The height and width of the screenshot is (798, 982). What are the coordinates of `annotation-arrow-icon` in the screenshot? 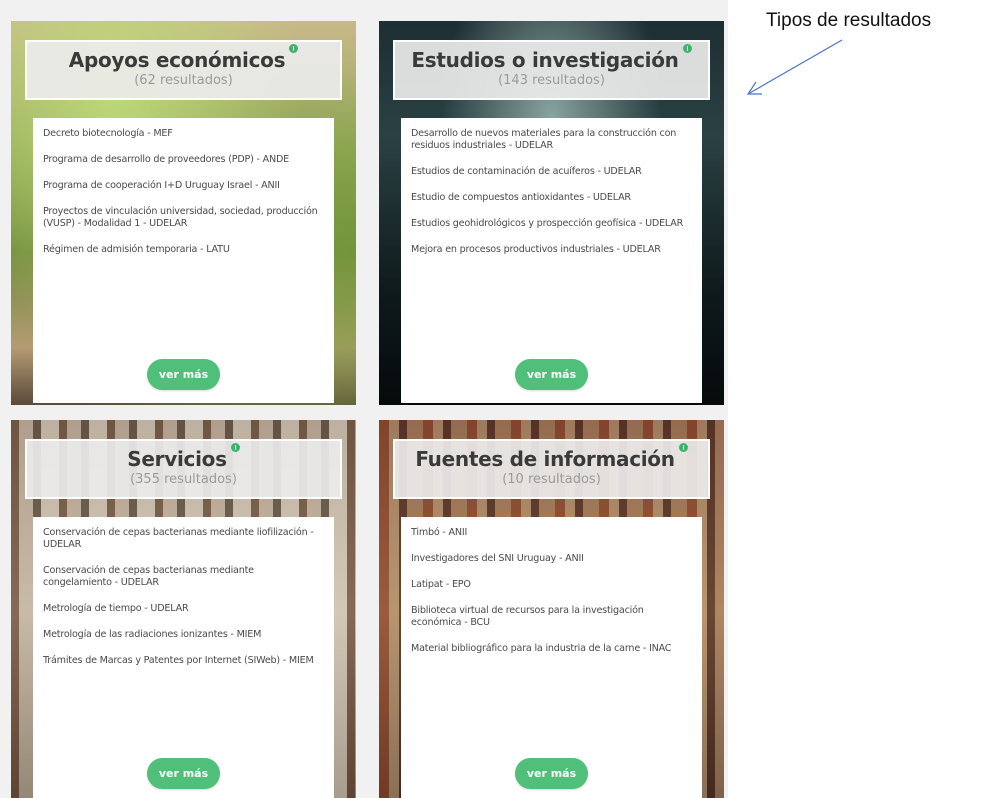 It's located at (794, 67).